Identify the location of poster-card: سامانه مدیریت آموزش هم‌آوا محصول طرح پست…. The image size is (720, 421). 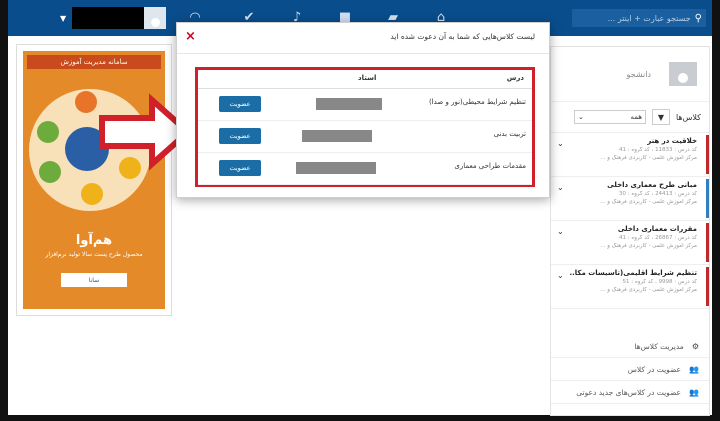
(94, 180).